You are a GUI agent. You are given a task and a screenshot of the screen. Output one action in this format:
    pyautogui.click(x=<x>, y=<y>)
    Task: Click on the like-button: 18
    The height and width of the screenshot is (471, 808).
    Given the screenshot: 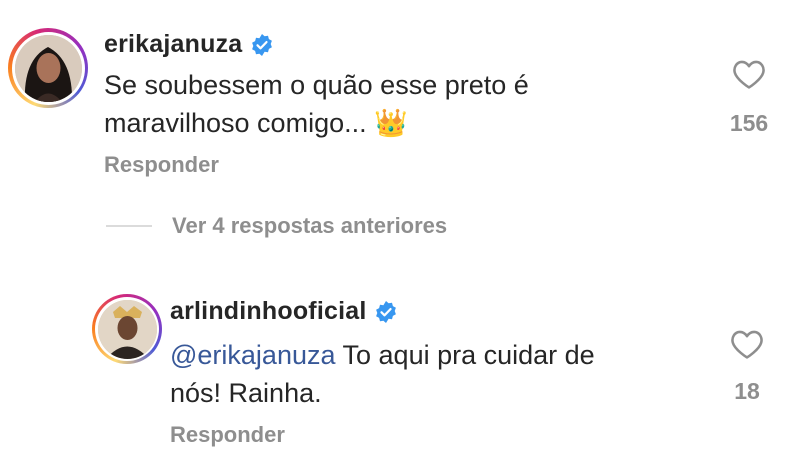 What is the action you would take?
    pyautogui.click(x=747, y=366)
    